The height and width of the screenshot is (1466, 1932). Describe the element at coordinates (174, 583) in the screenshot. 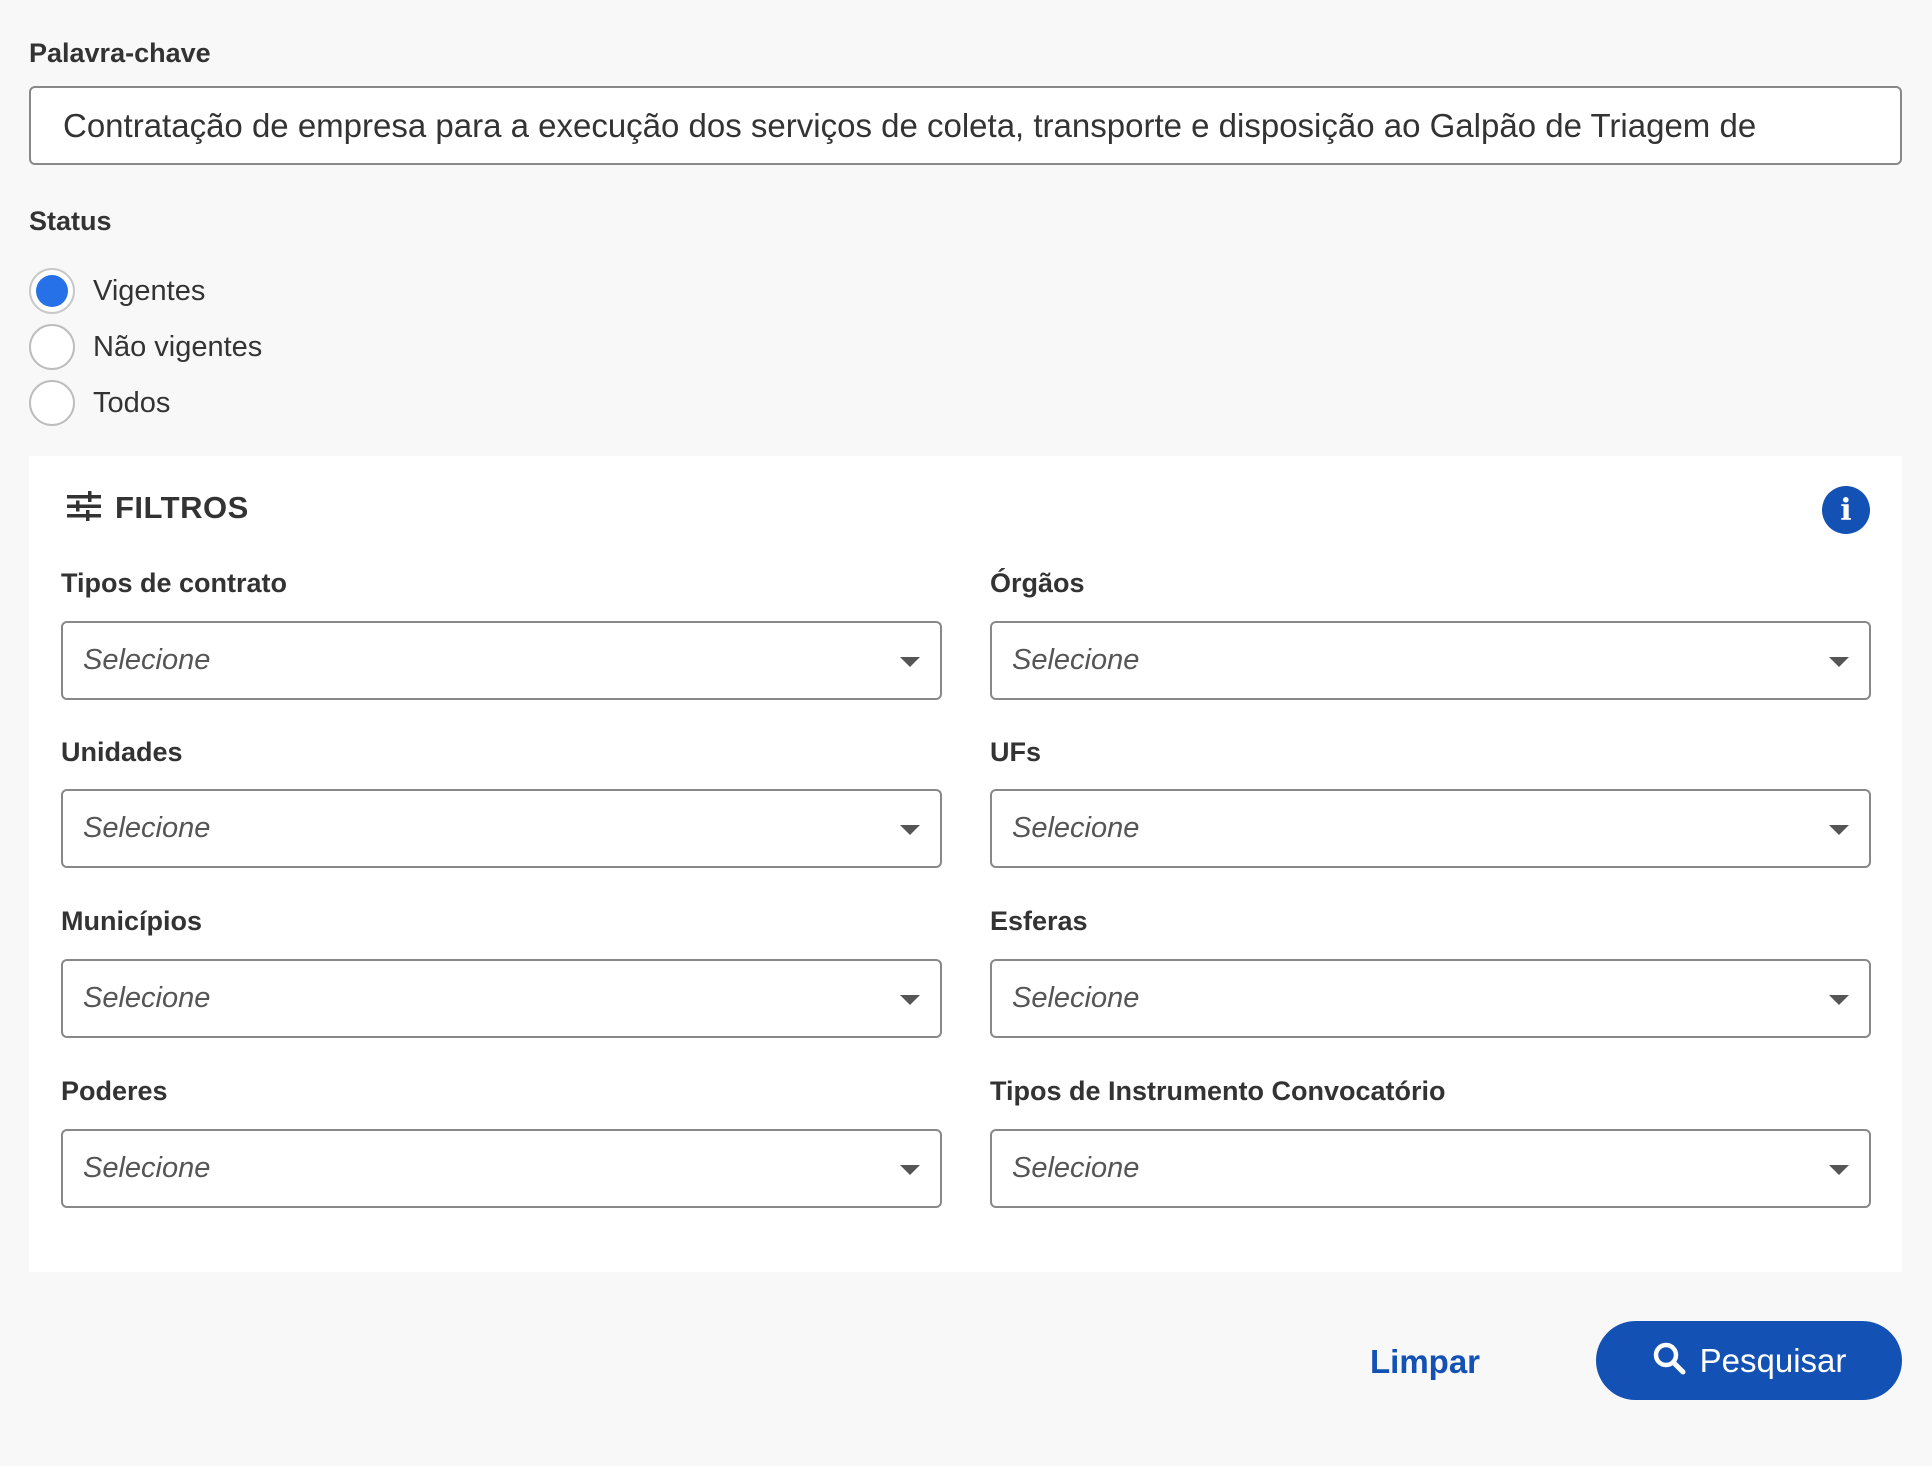

I see `filter-label-tipos-contrato: Tipos de contrato` at that location.